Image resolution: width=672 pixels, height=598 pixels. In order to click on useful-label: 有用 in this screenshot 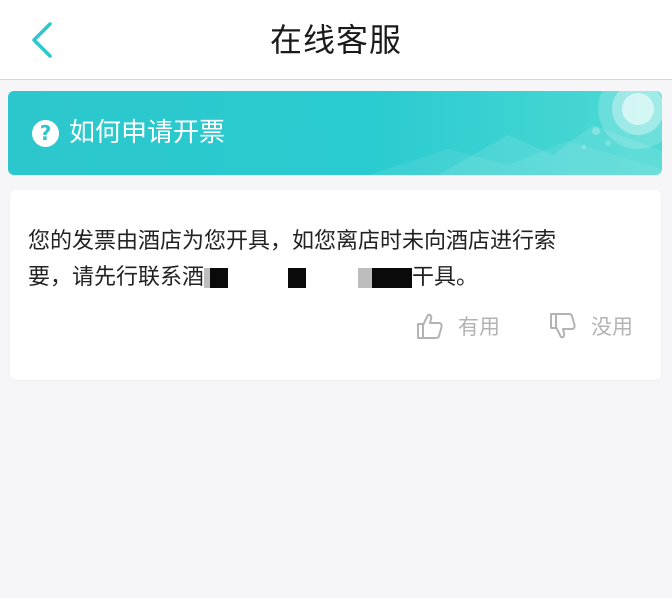, I will do `click(479, 327)`.